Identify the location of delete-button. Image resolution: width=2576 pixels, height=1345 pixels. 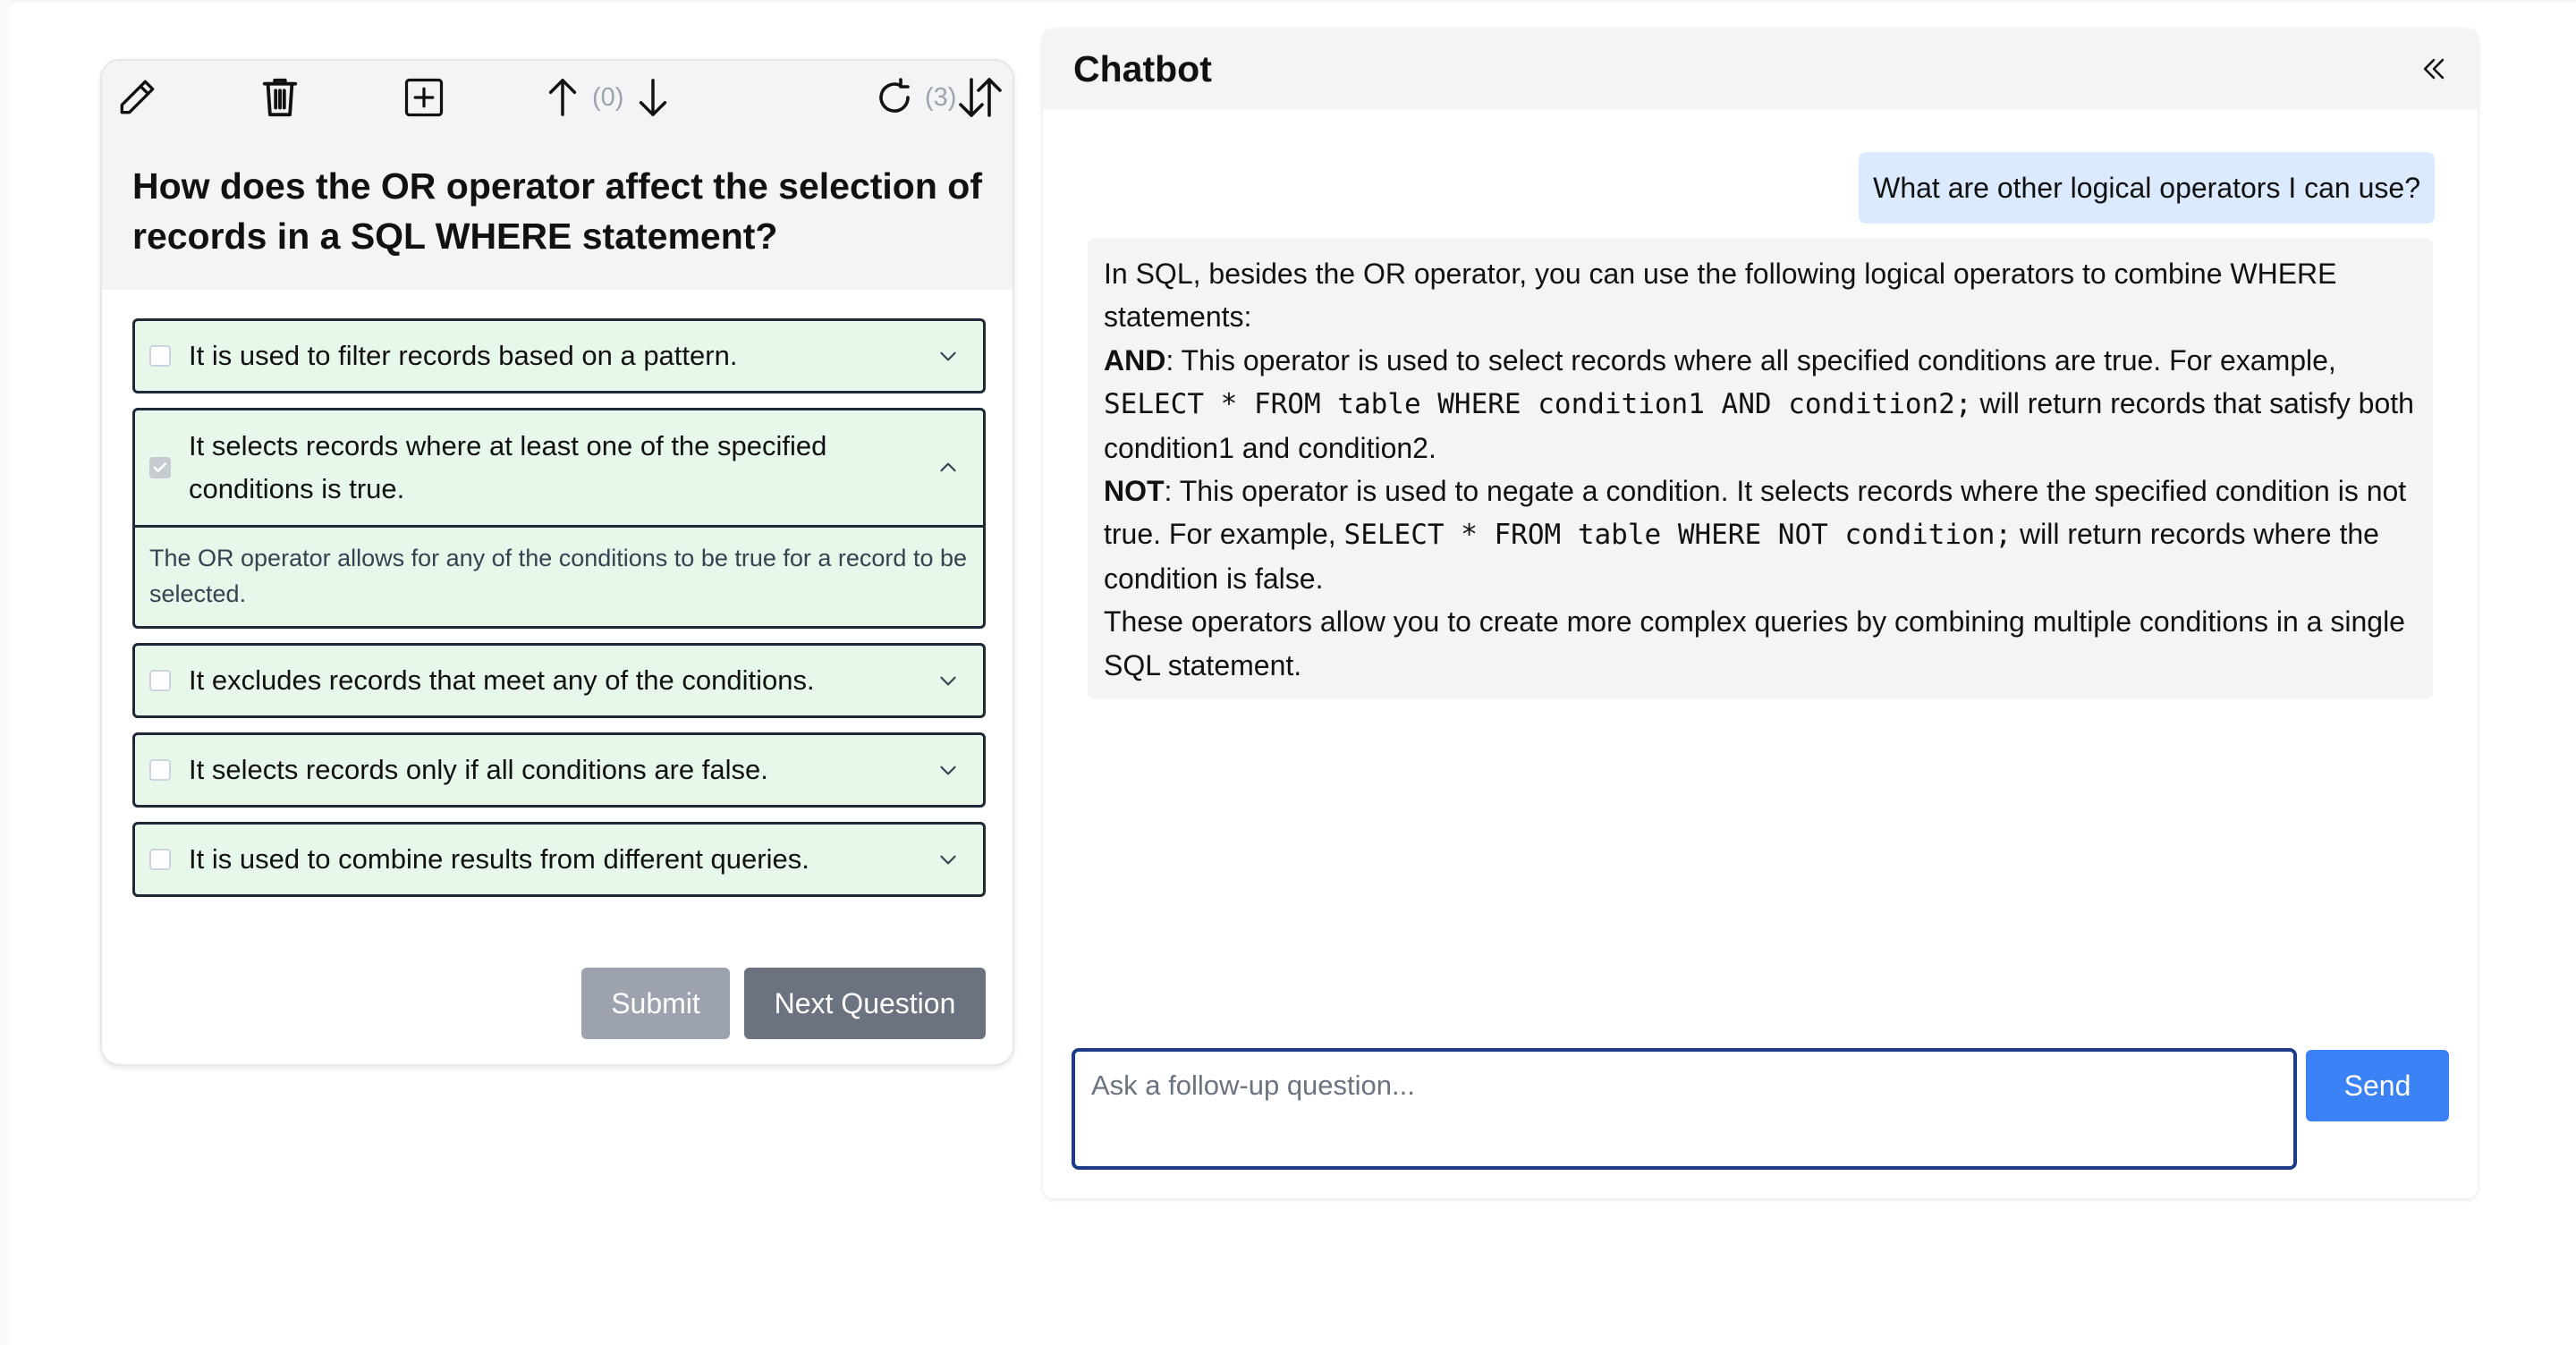
(280, 97).